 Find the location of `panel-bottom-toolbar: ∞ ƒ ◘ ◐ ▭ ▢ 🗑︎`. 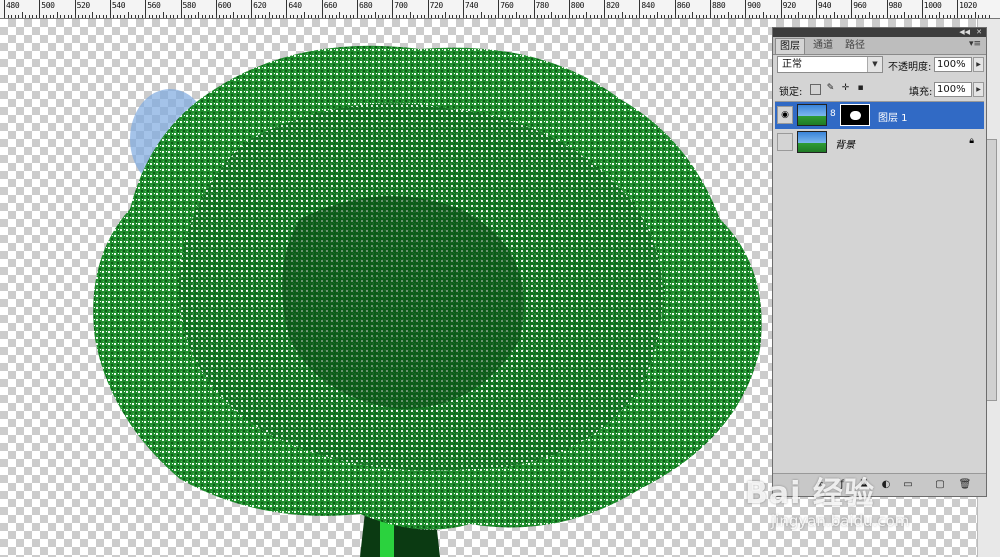

panel-bottom-toolbar: ∞ ƒ ◘ ◐ ▭ ▢ 🗑︎ is located at coordinates (879, 484).